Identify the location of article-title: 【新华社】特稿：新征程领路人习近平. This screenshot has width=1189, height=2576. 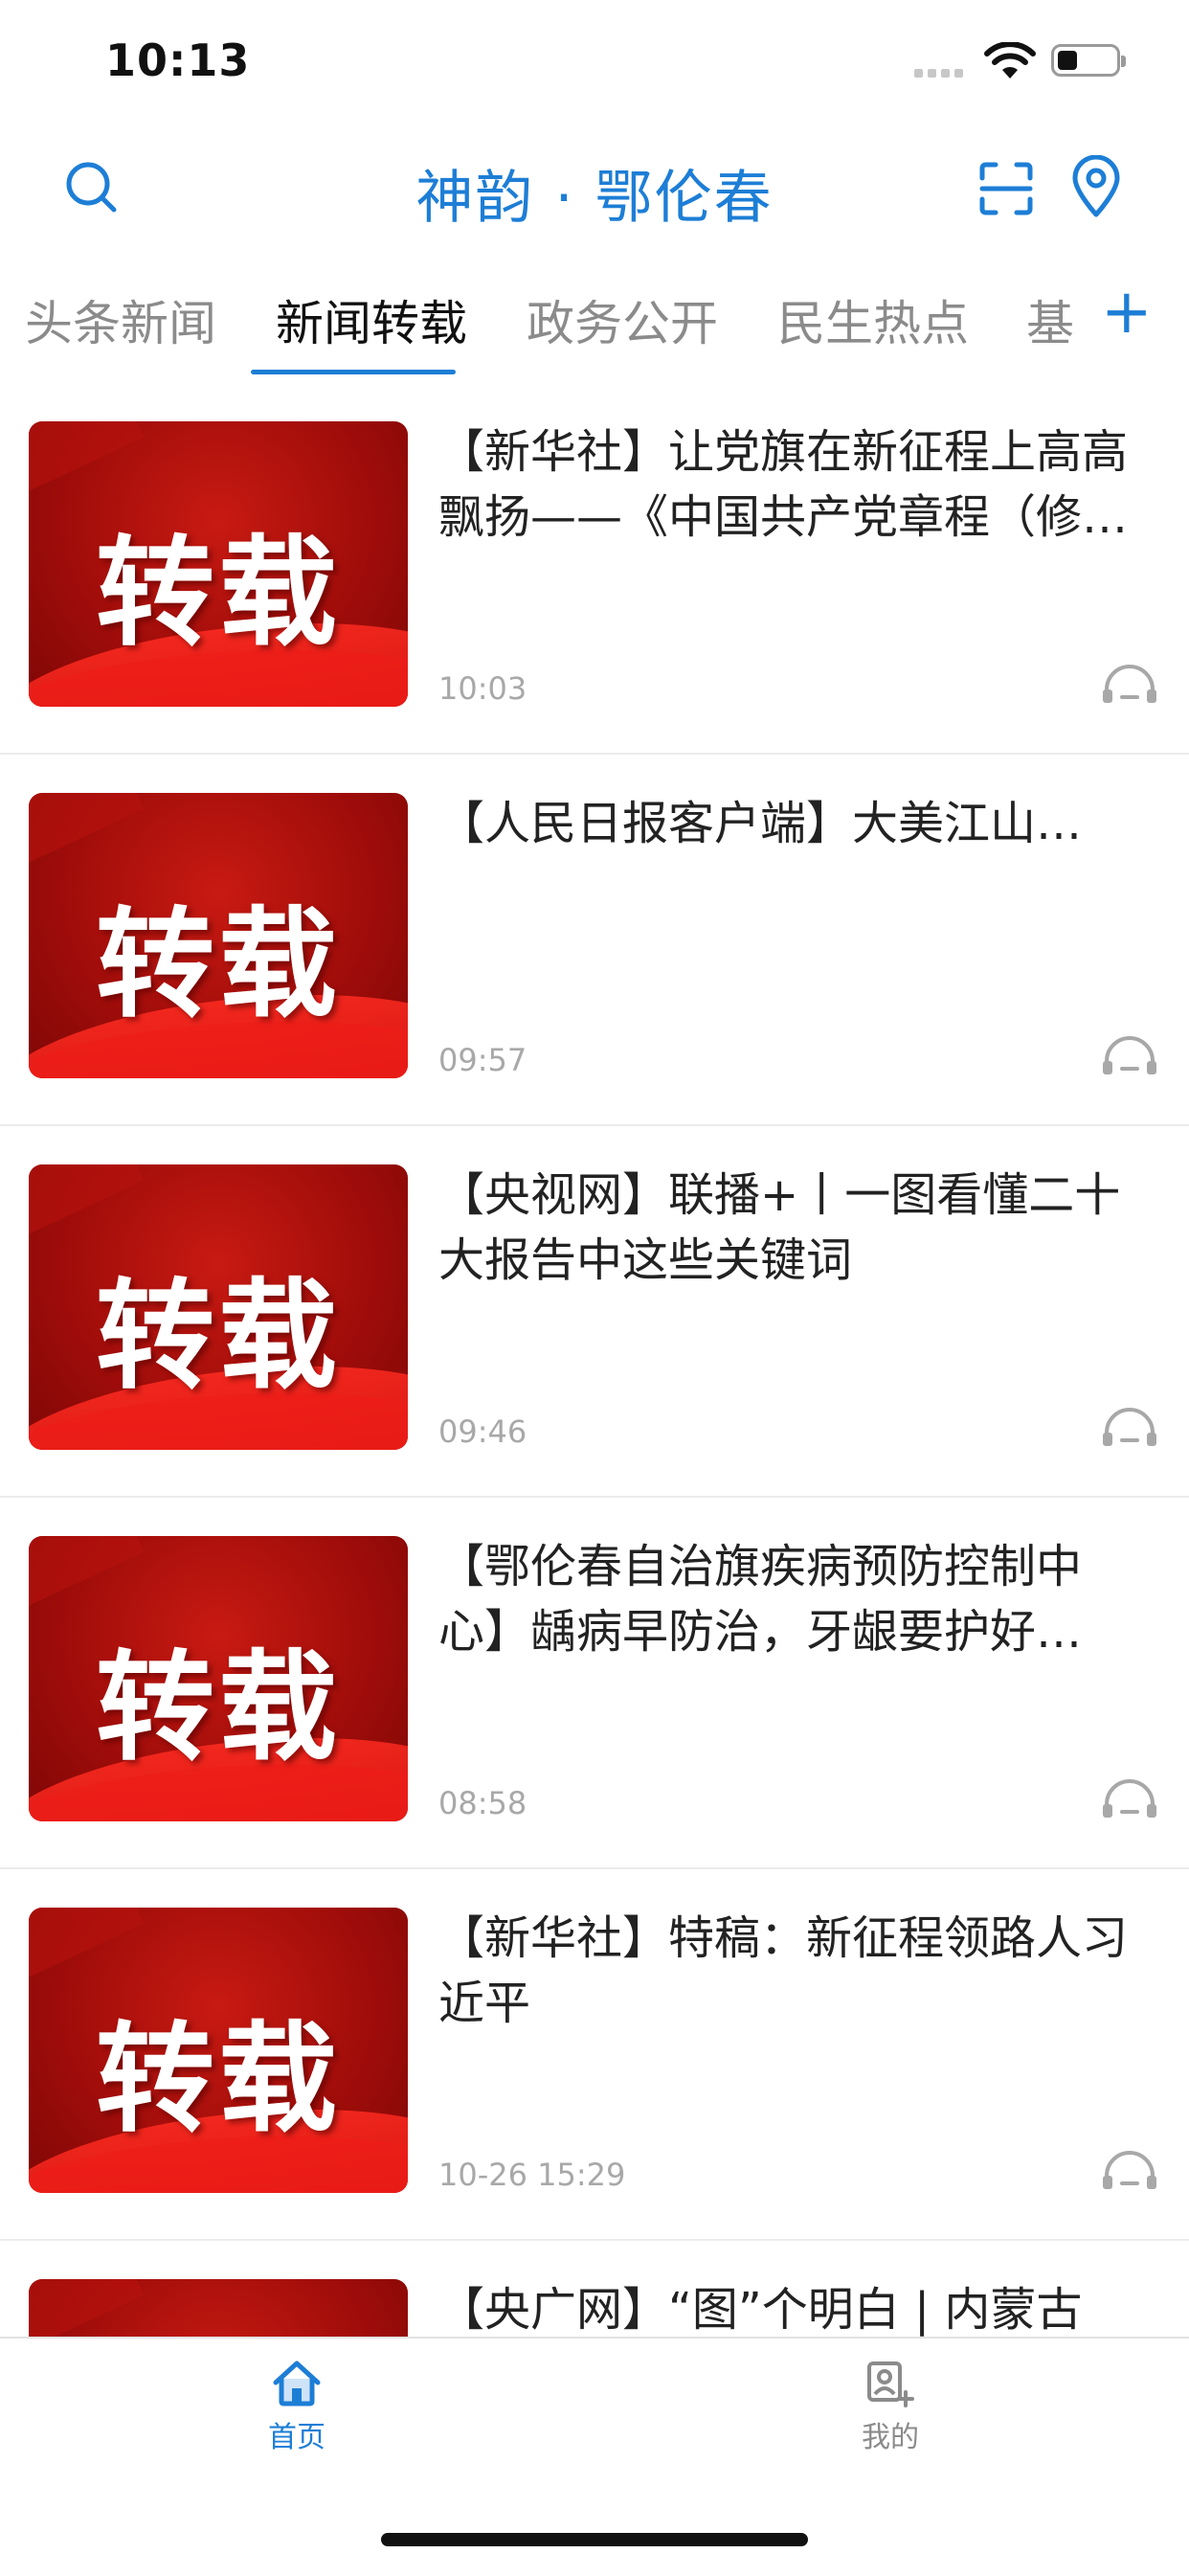
(783, 1970).